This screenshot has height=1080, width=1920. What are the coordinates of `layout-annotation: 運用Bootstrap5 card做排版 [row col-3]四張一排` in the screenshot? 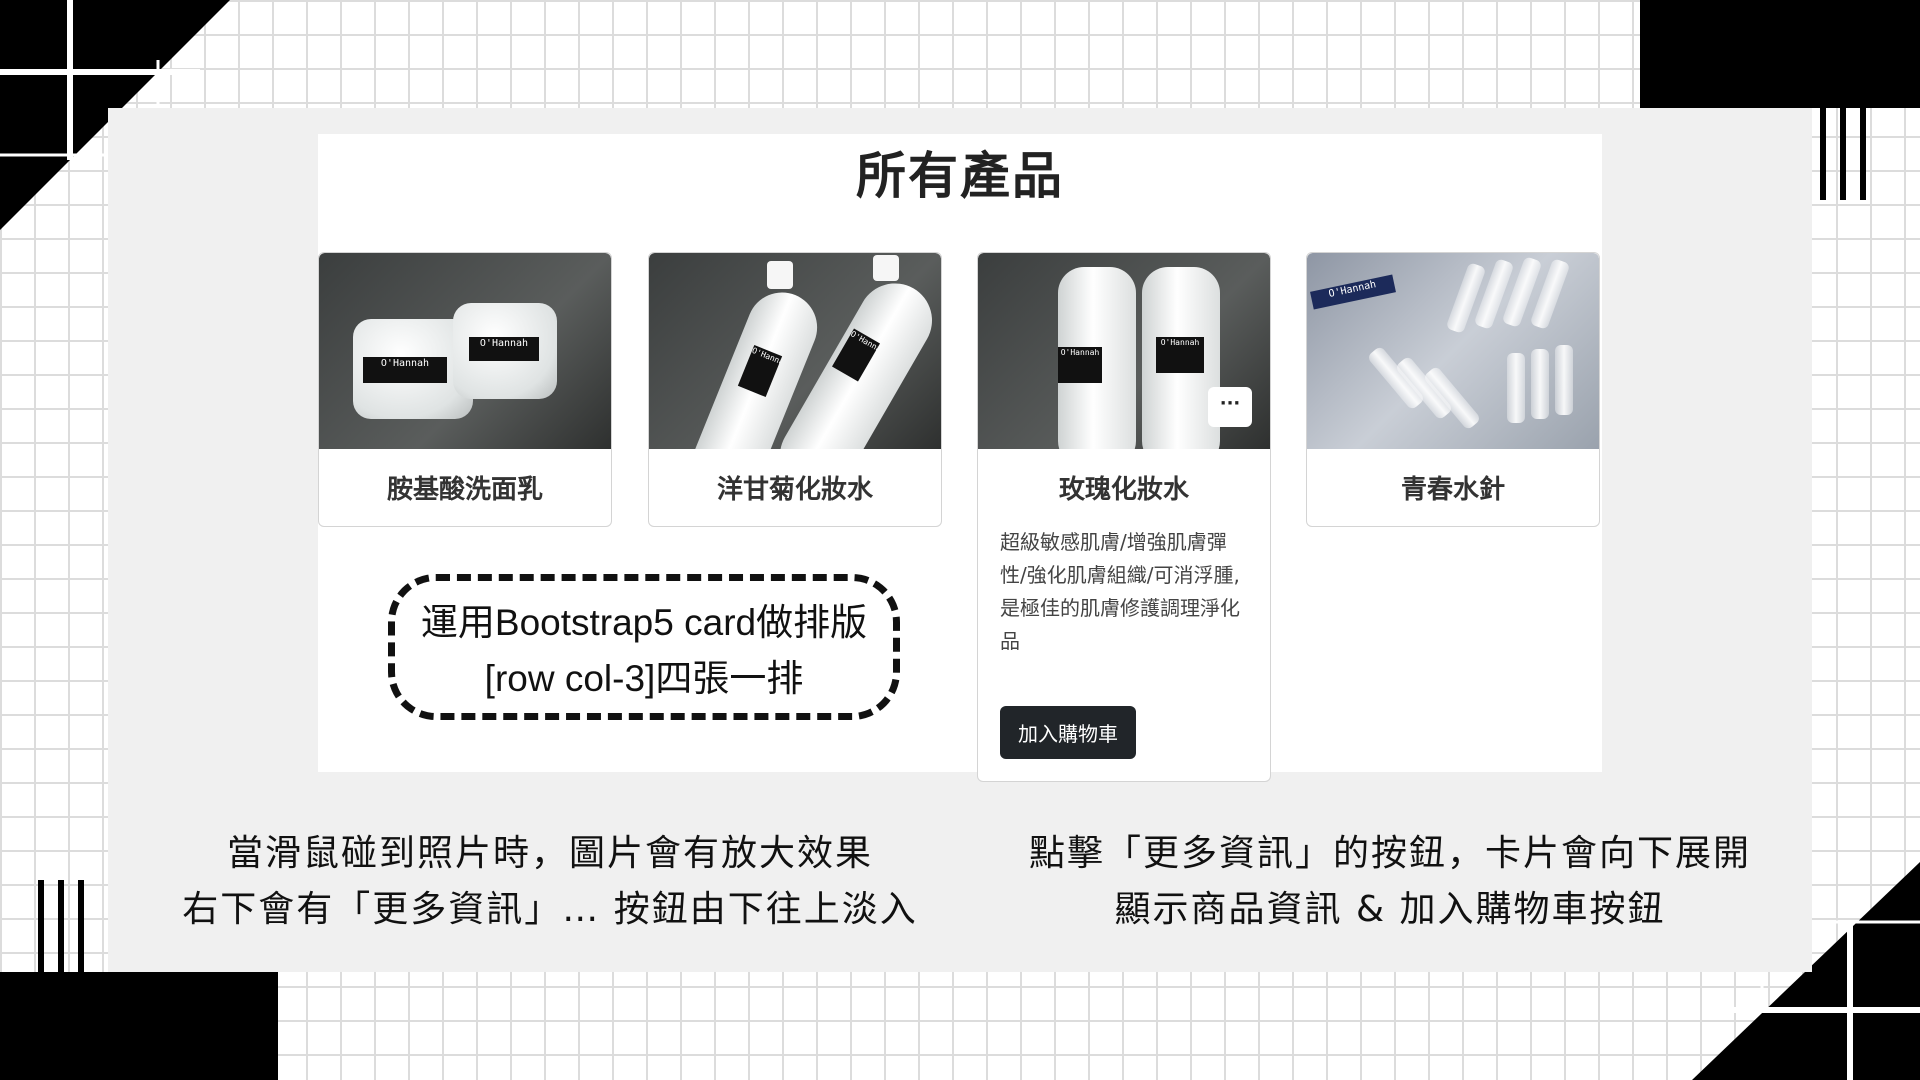 It's located at (644, 647).